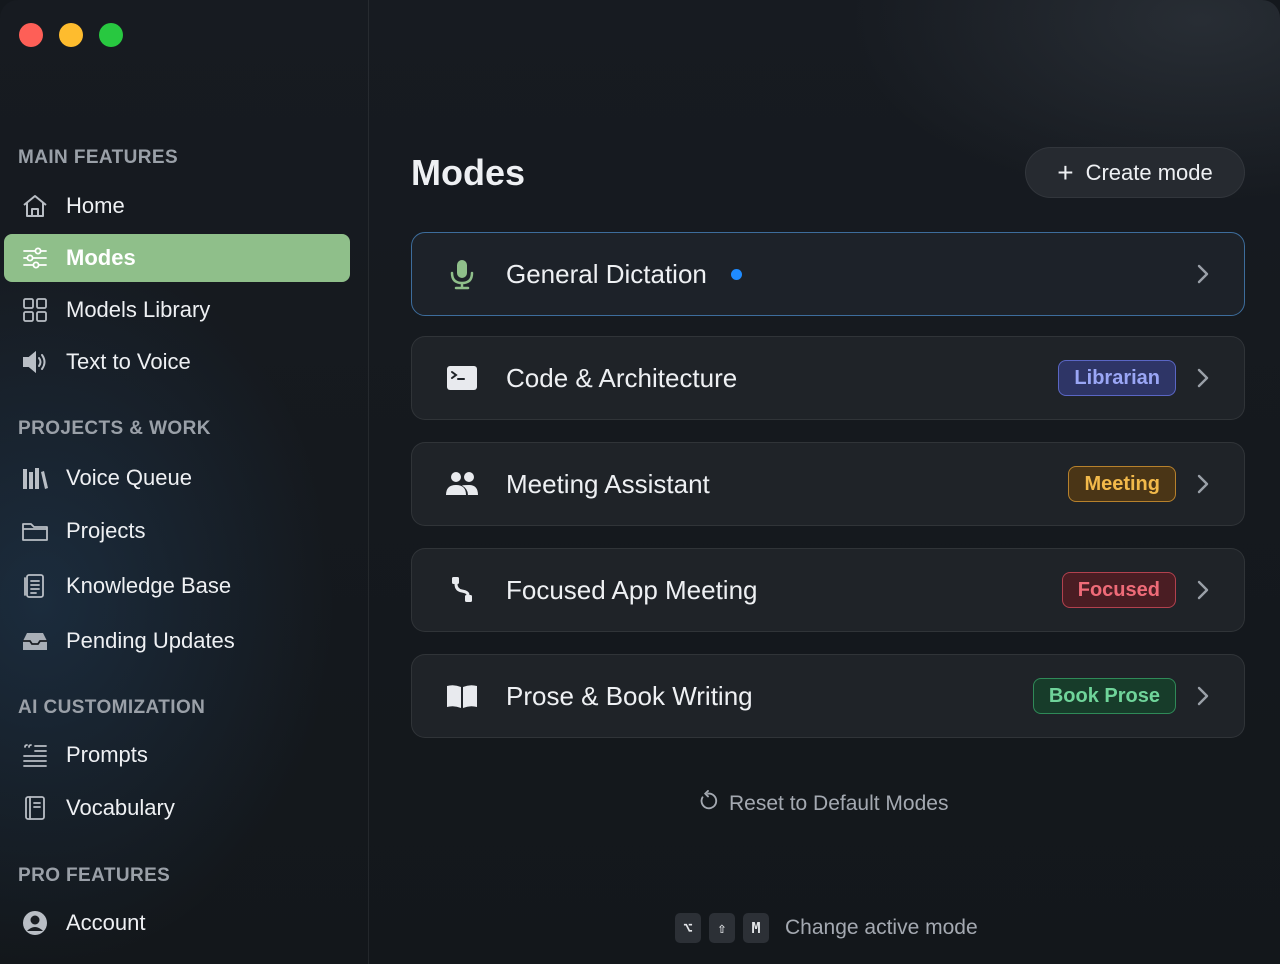 This screenshot has height=964, width=1280. I want to click on reset-icon, so click(708, 804).